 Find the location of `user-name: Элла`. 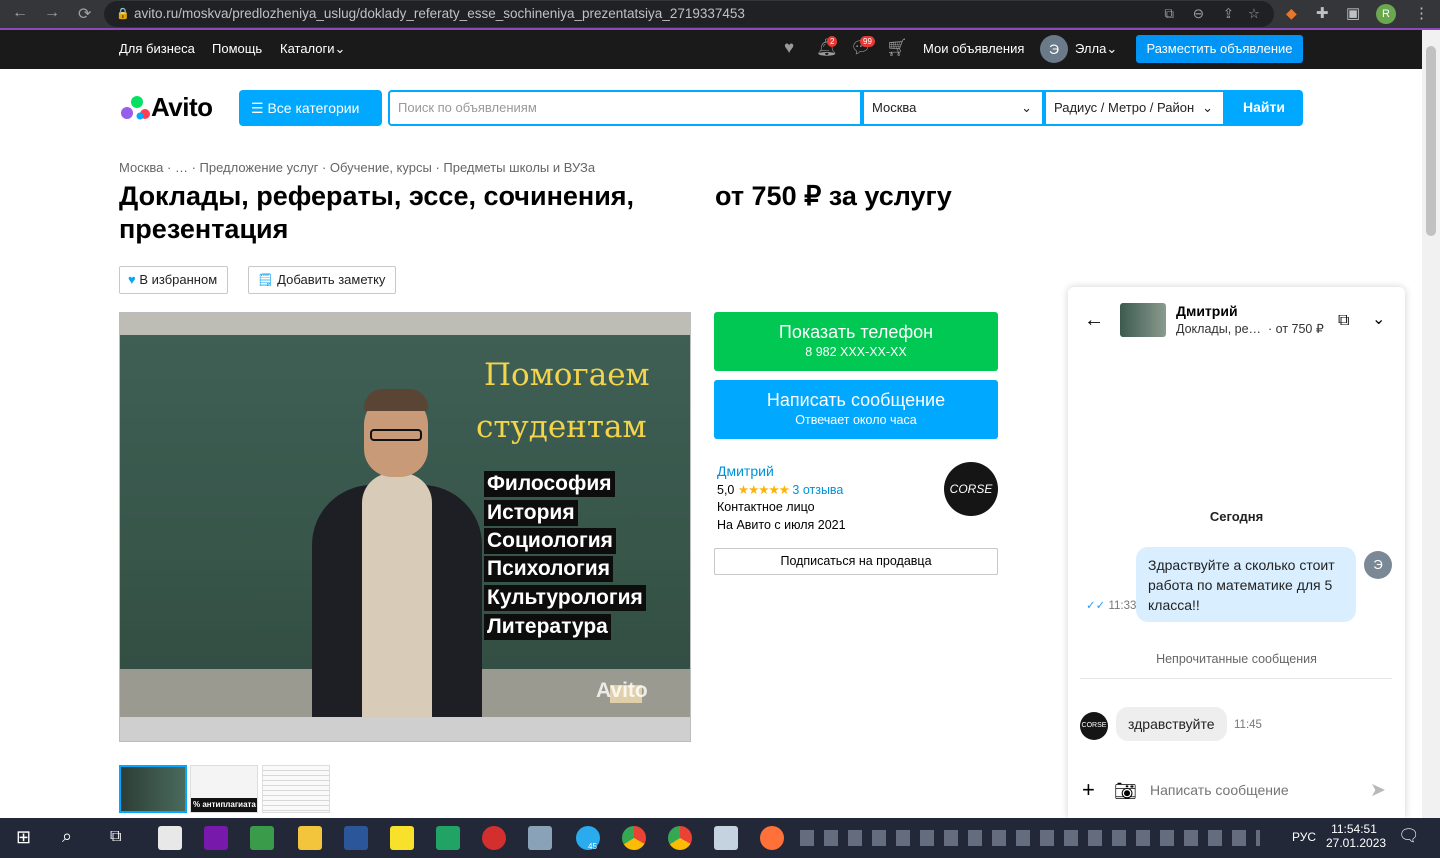

user-name: Элла is located at coordinates (1091, 48).